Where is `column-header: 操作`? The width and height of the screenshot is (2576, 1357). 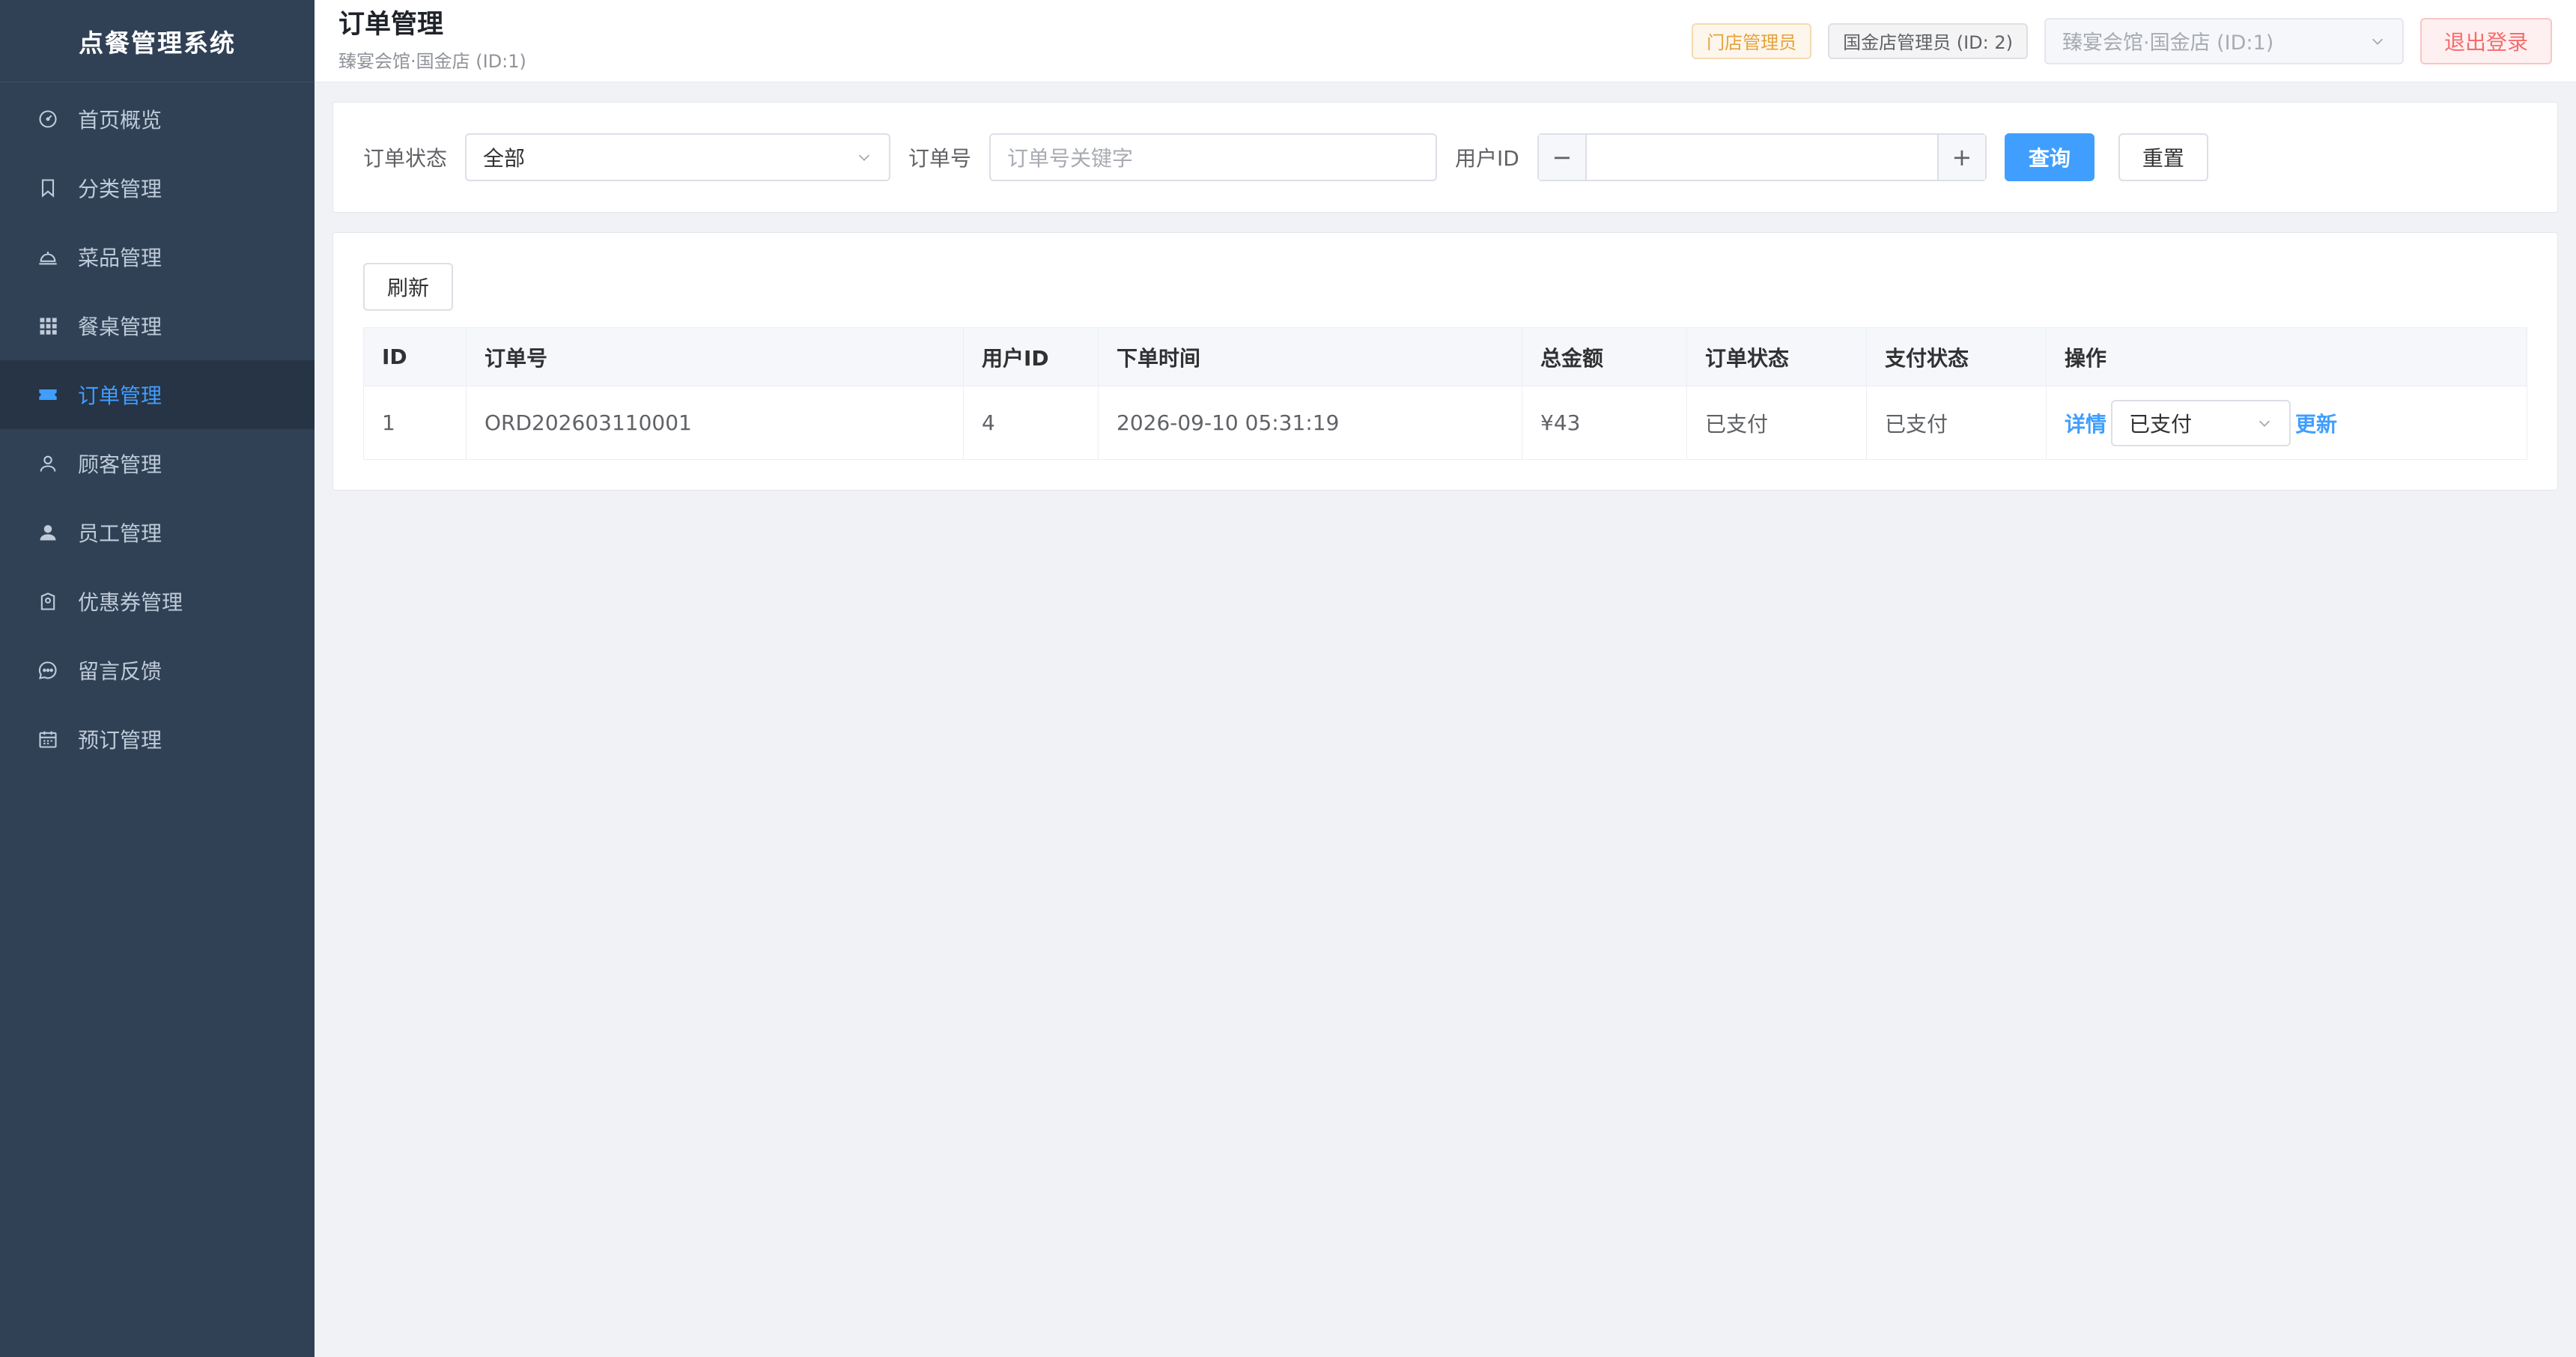 column-header: 操作 is located at coordinates (2286, 356).